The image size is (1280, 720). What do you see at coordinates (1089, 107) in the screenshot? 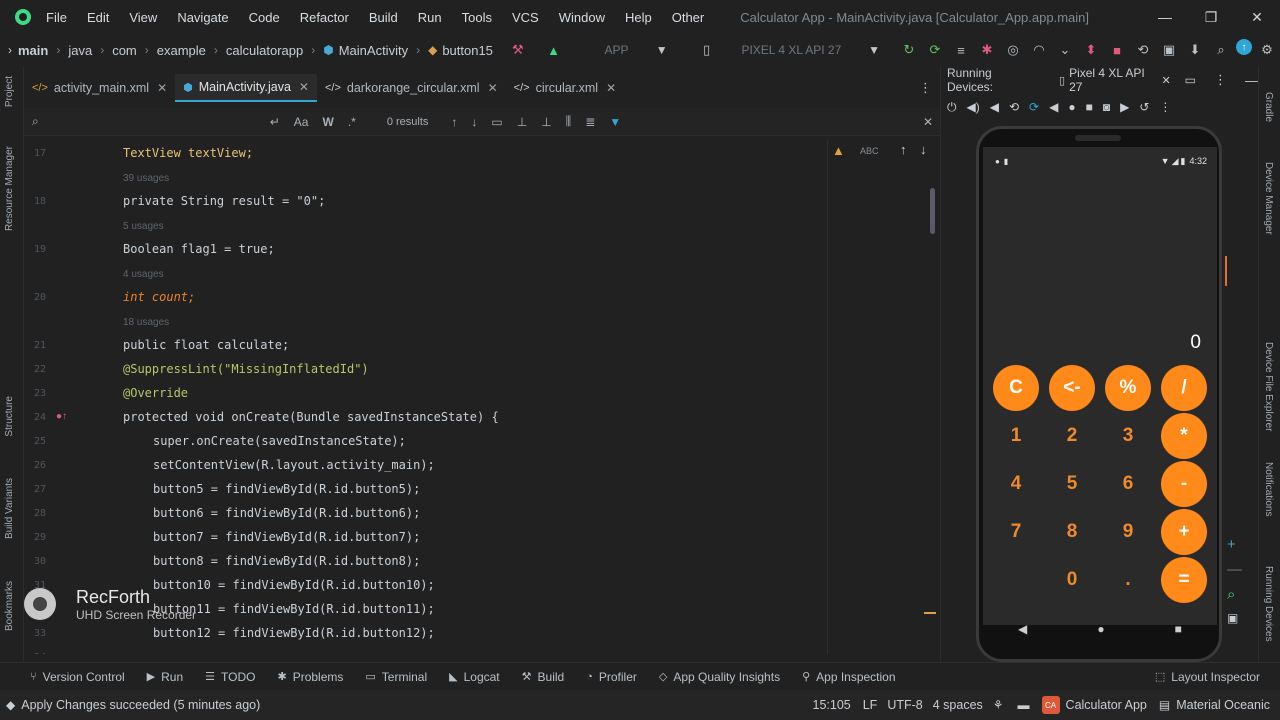
I see `overview-icon: ■` at bounding box center [1089, 107].